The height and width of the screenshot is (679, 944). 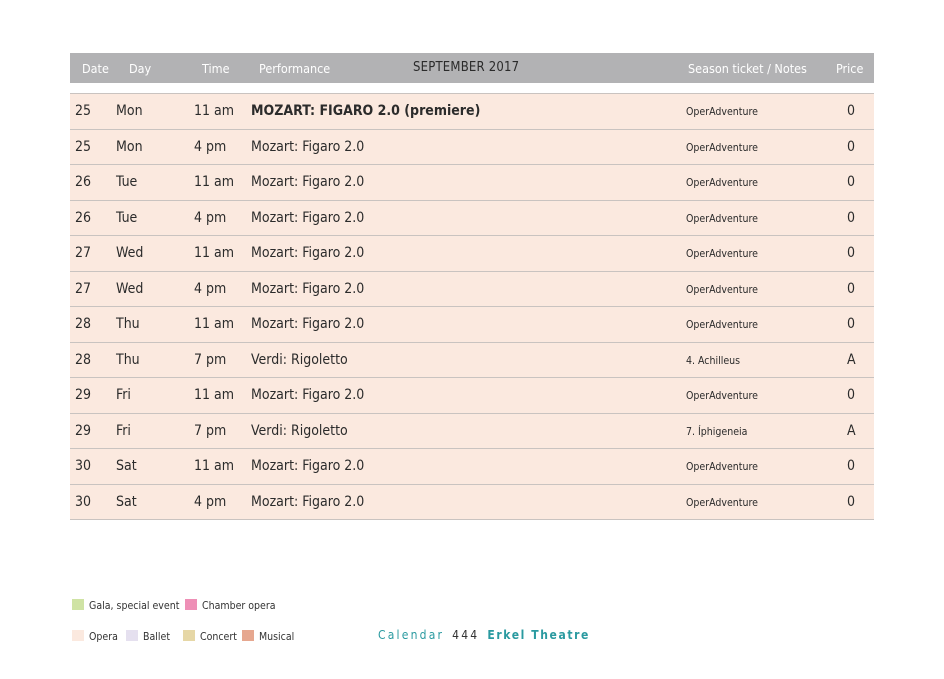 What do you see at coordinates (538, 635) in the screenshot?
I see `footer-theatre: Erkel Theatre` at bounding box center [538, 635].